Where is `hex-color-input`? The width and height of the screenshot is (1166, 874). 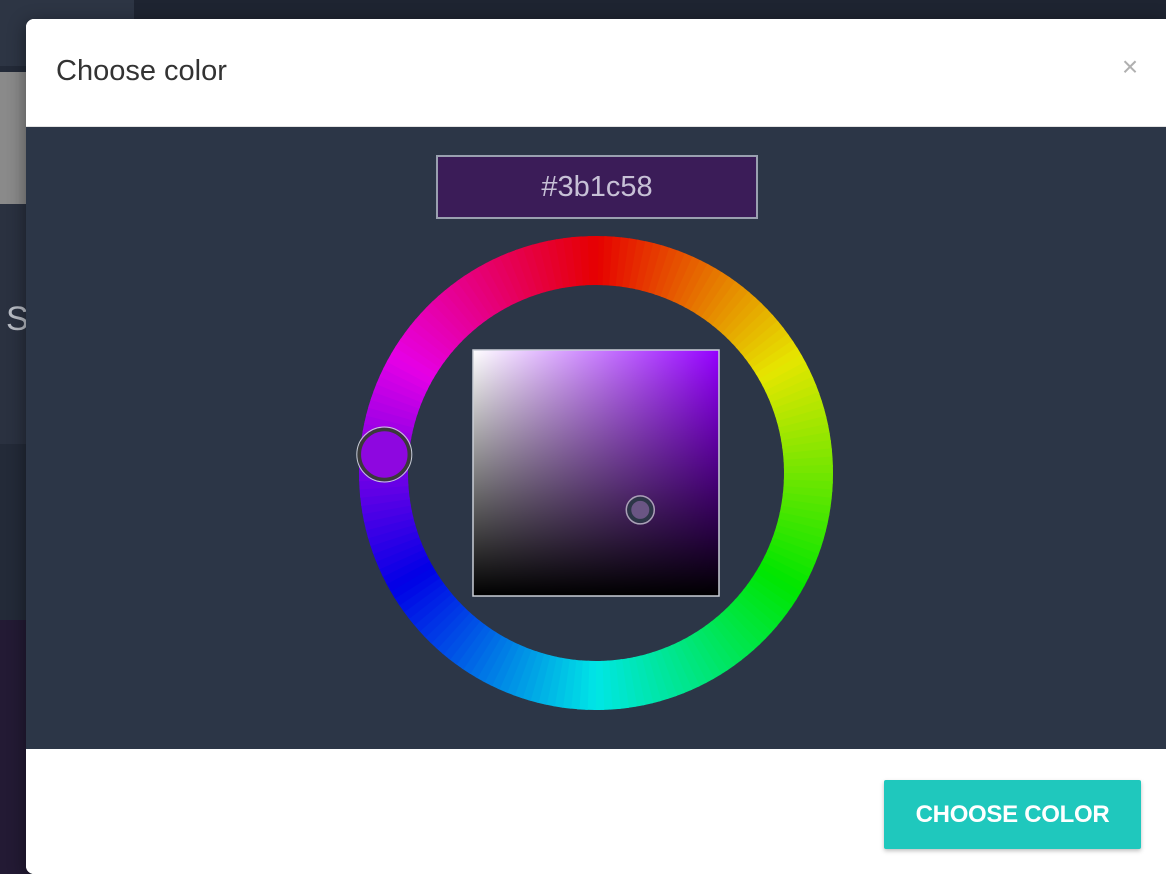 hex-color-input is located at coordinates (597, 187).